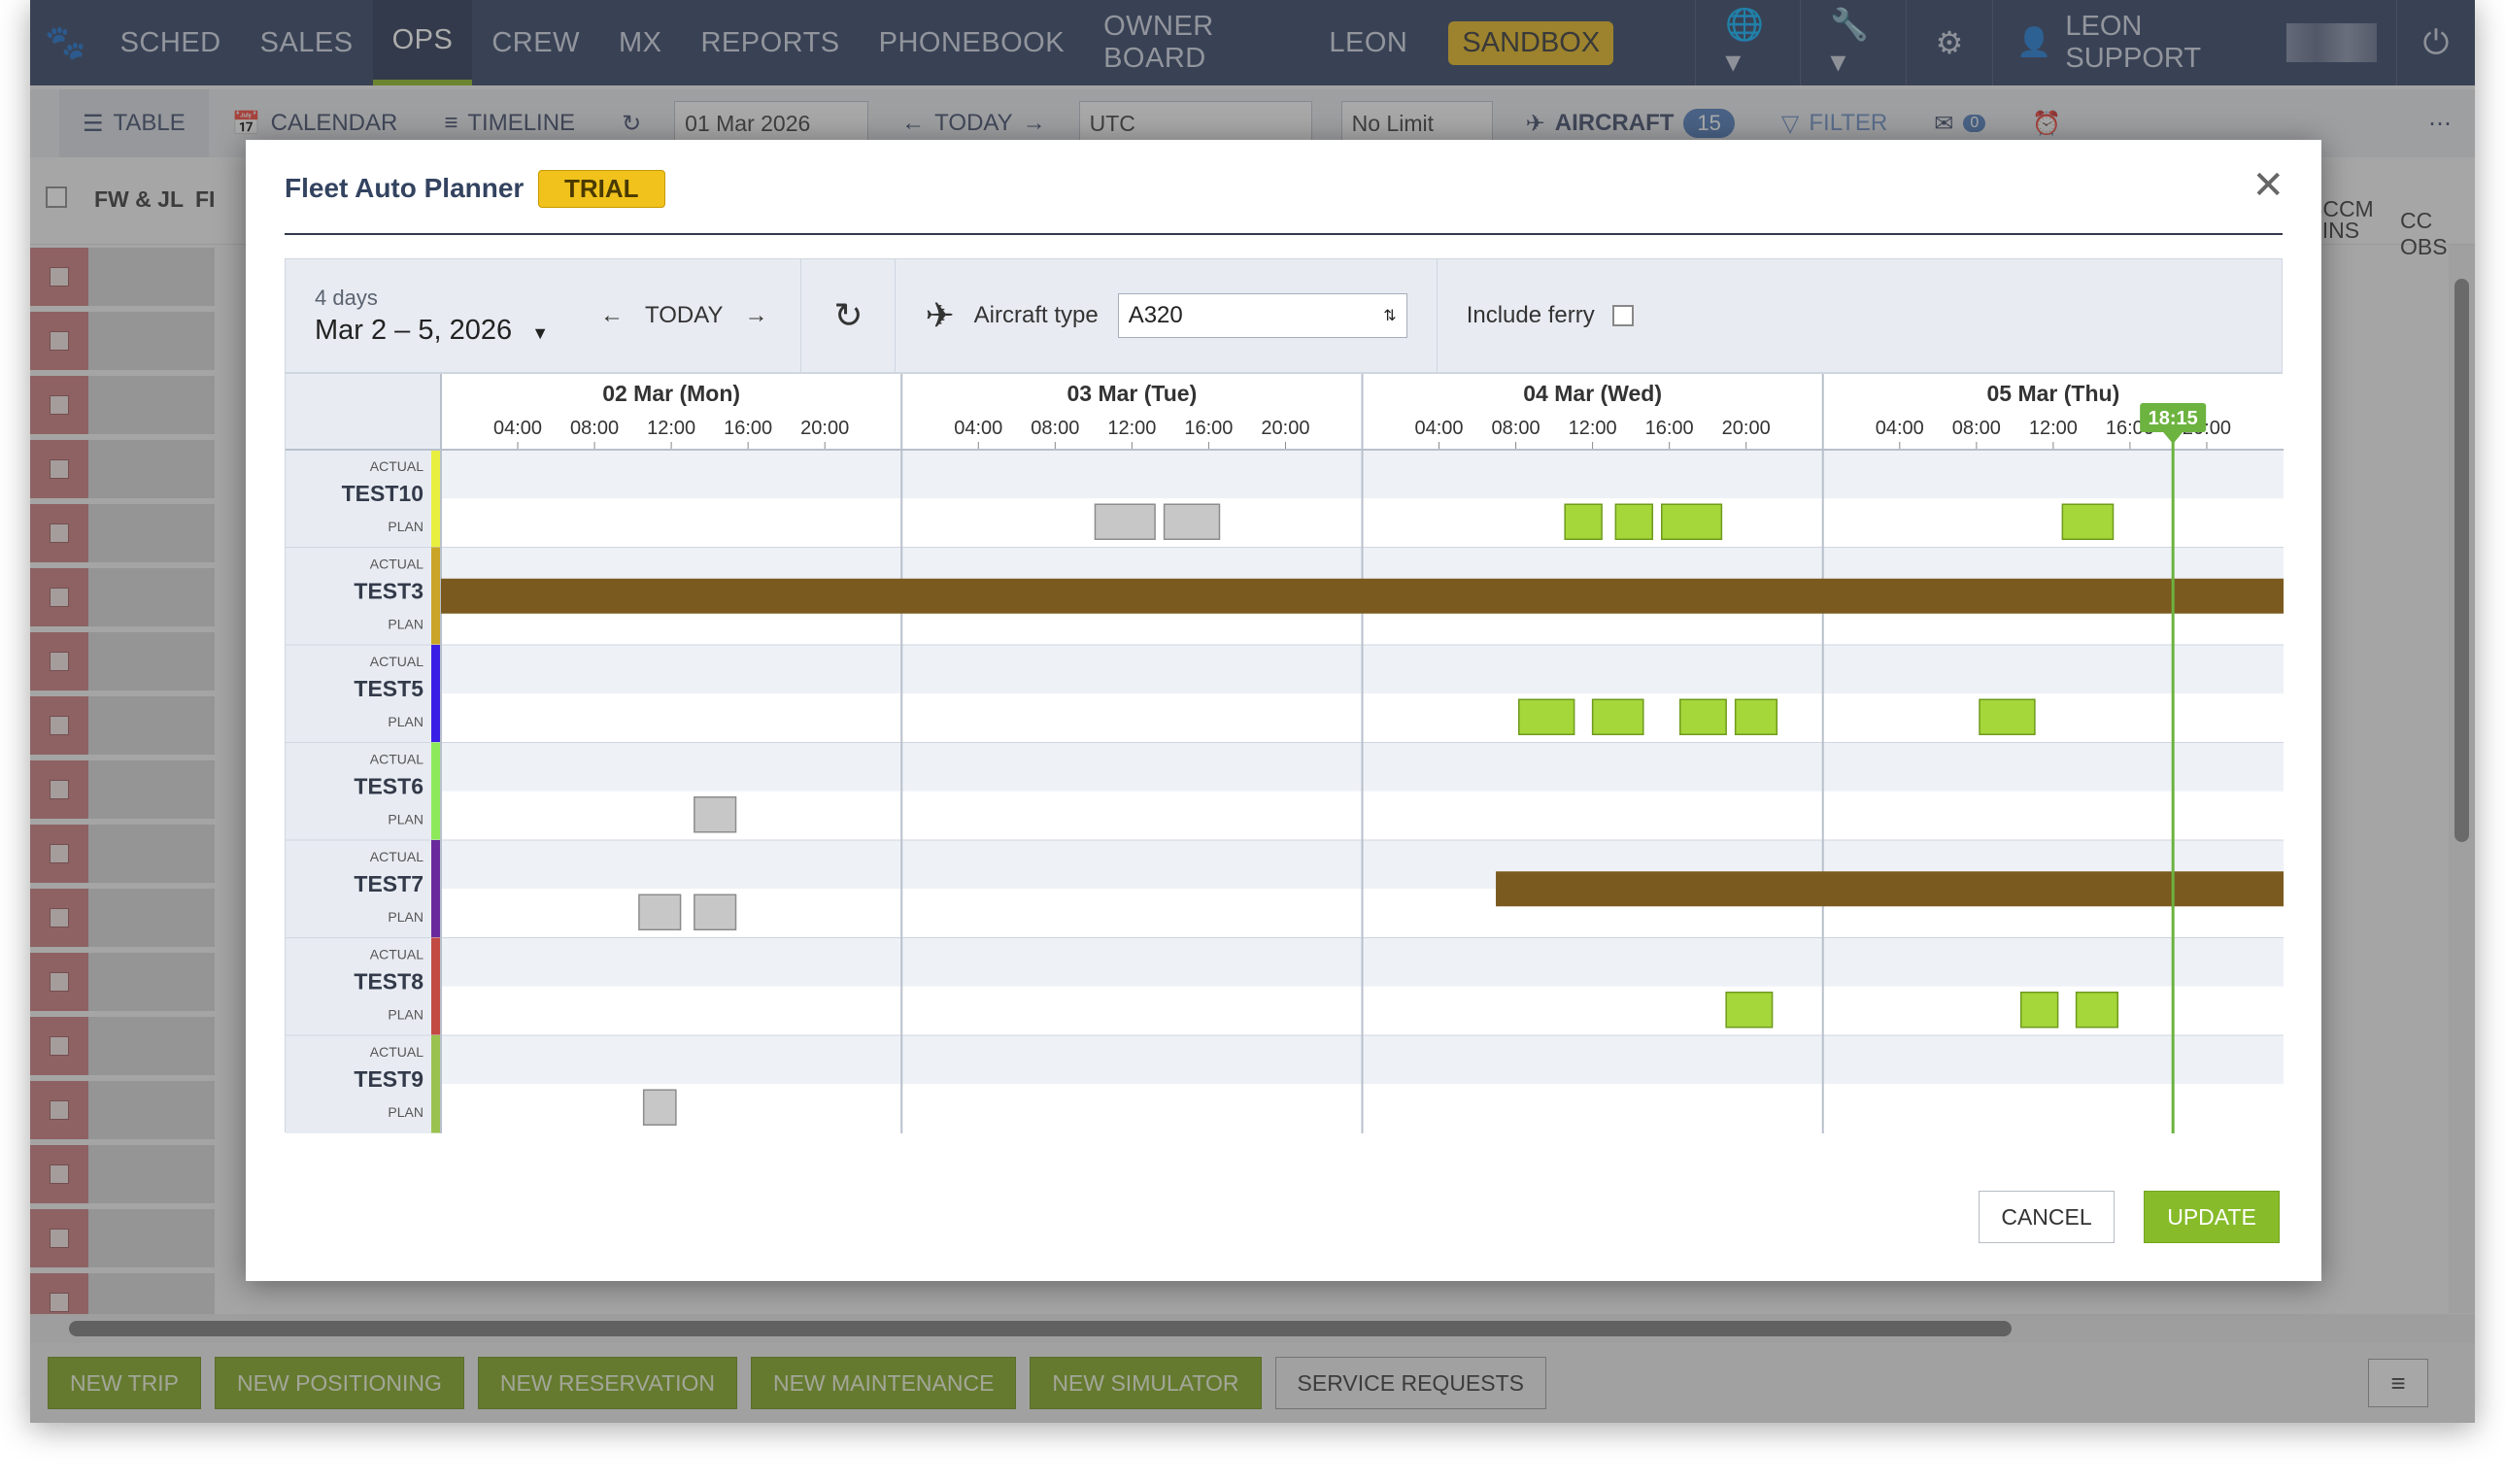 This screenshot has width=2505, height=1484. What do you see at coordinates (2212, 1217) in the screenshot?
I see `update-button: UPDATE` at bounding box center [2212, 1217].